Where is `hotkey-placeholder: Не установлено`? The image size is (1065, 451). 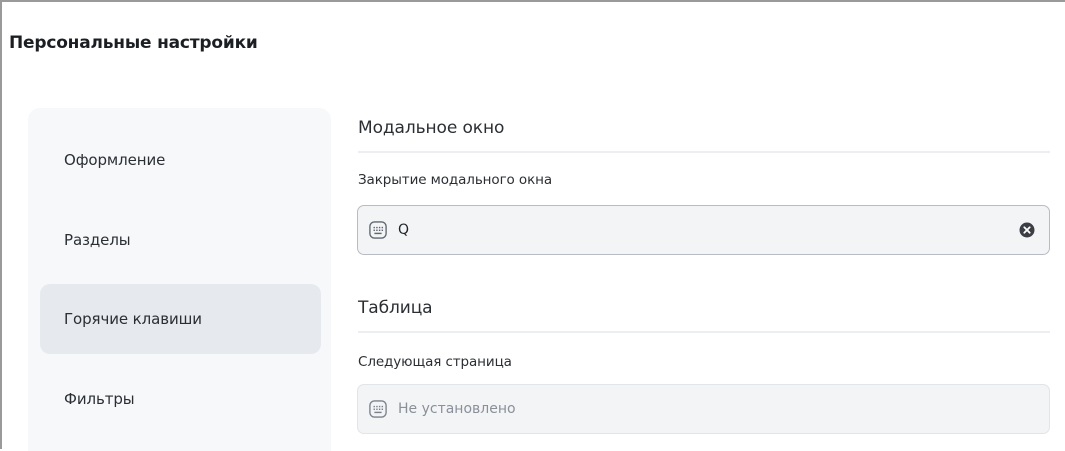 hotkey-placeholder: Не установлено is located at coordinates (457, 409).